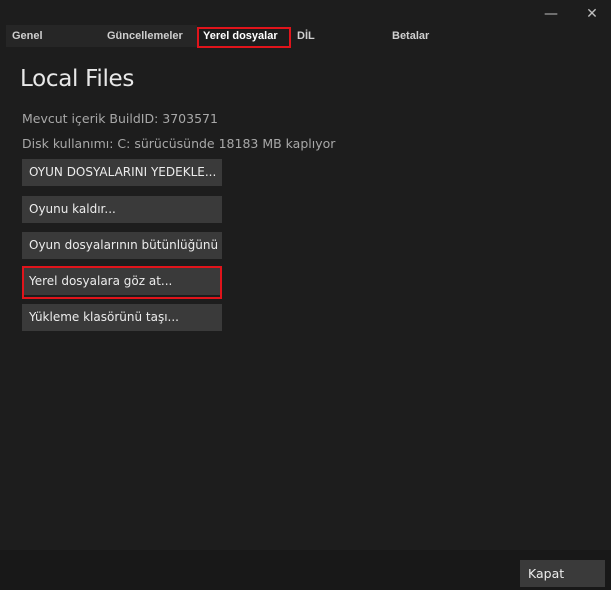 The height and width of the screenshot is (590, 611). I want to click on build-id-text: Mevcut içerik BuildID: 3703571, so click(120, 118).